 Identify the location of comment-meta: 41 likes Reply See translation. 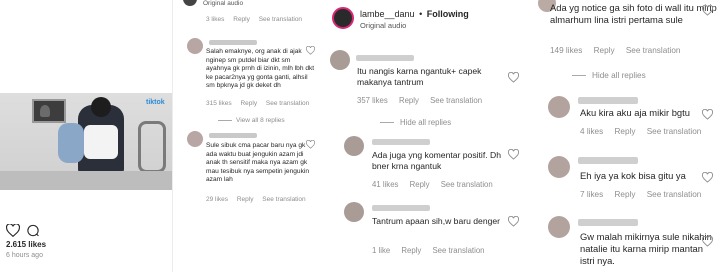
(437, 184).